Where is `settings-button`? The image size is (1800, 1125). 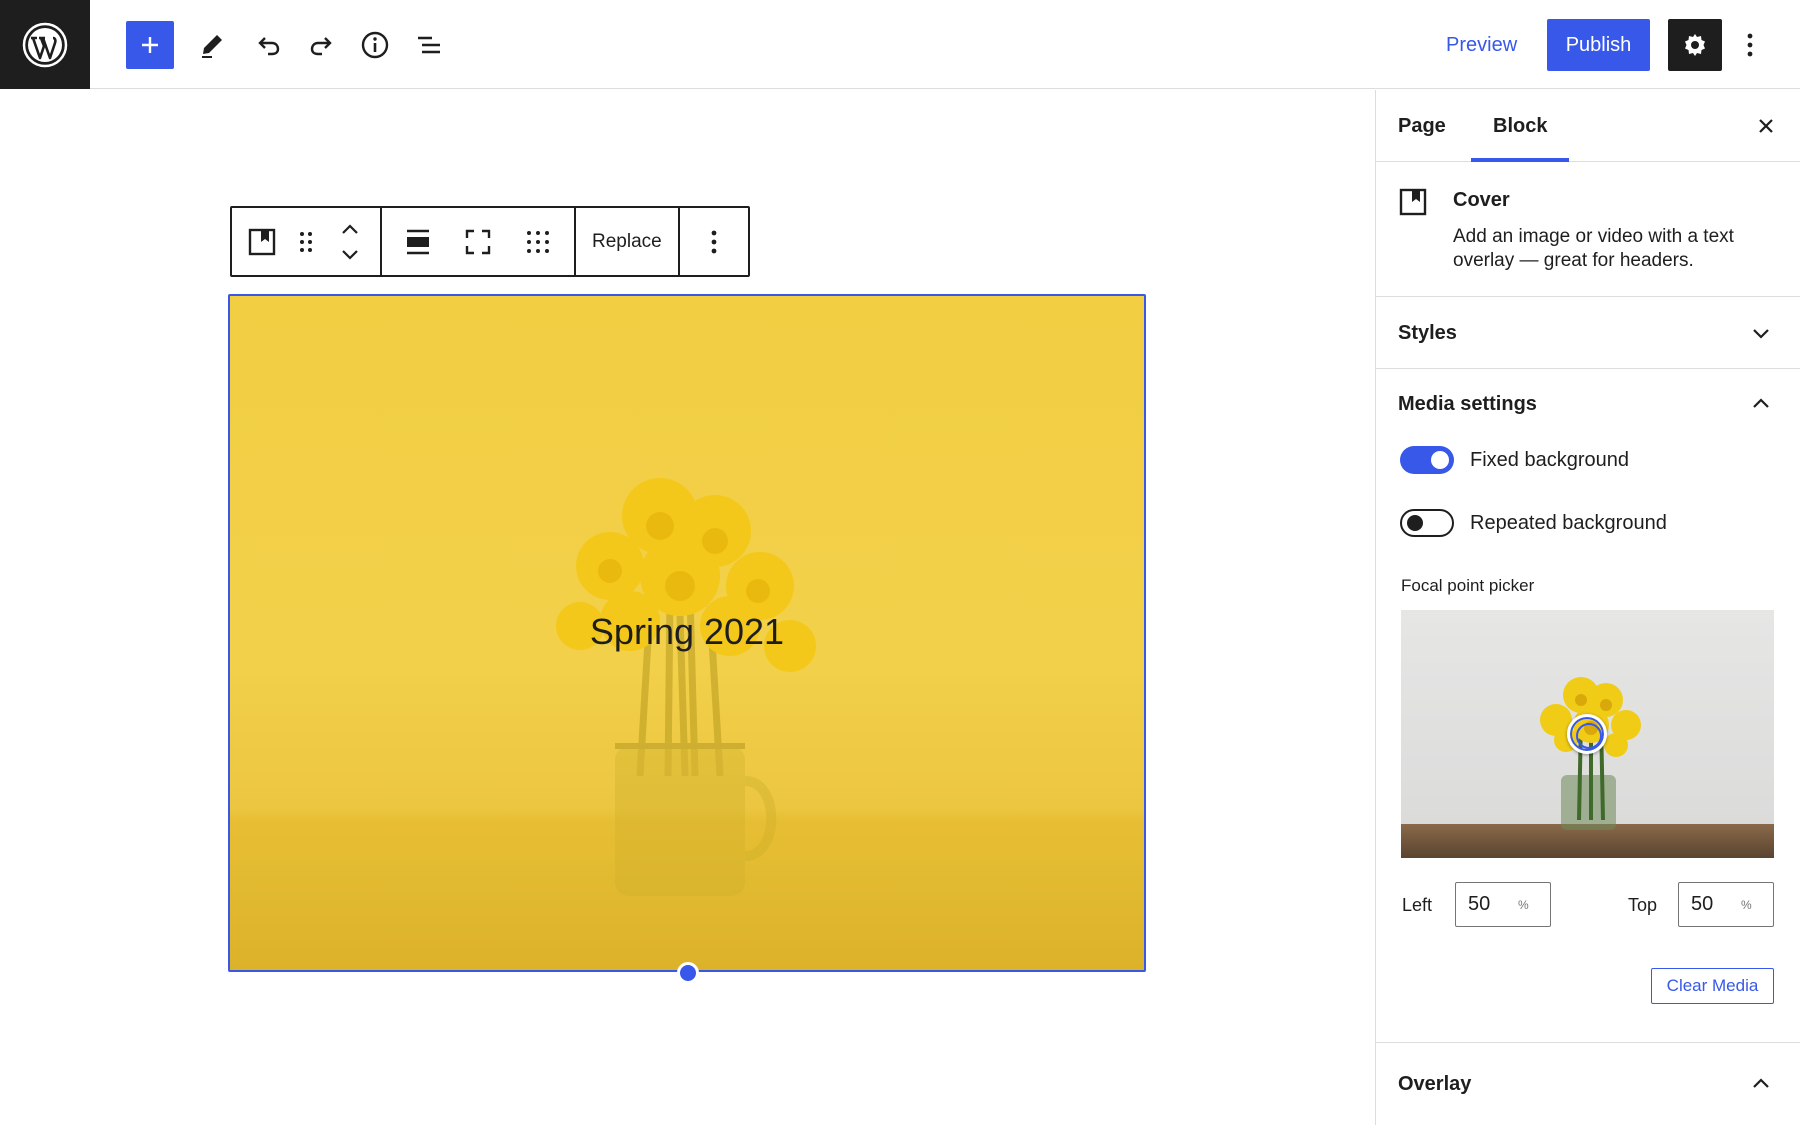
settings-button is located at coordinates (1695, 45).